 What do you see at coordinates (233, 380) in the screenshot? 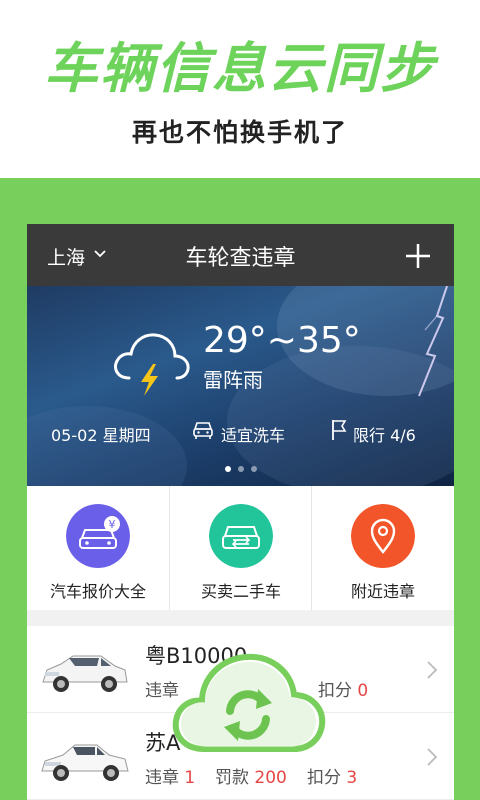
I see `weather-condition: 雷阵雨` at bounding box center [233, 380].